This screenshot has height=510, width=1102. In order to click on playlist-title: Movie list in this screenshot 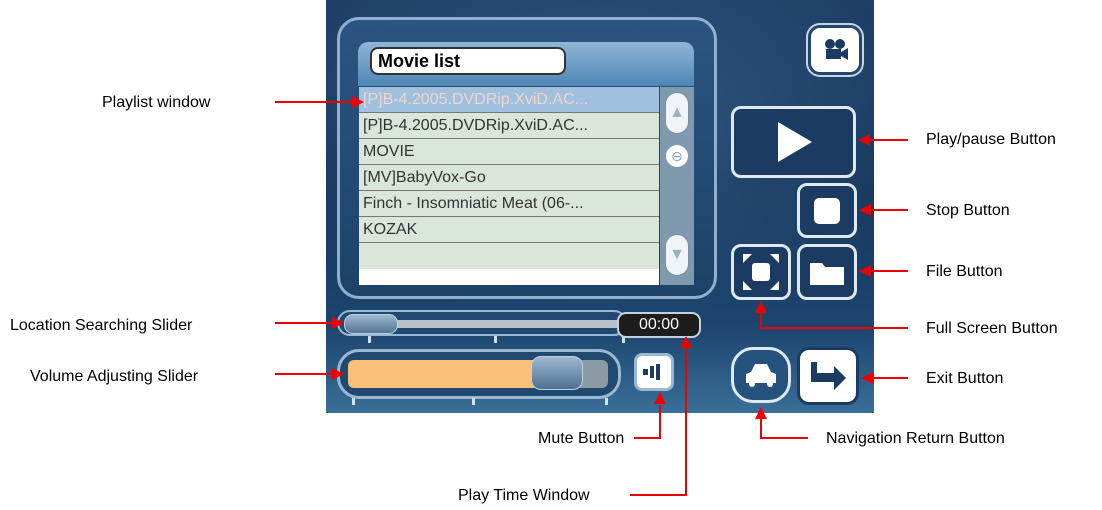, I will do `click(468, 61)`.